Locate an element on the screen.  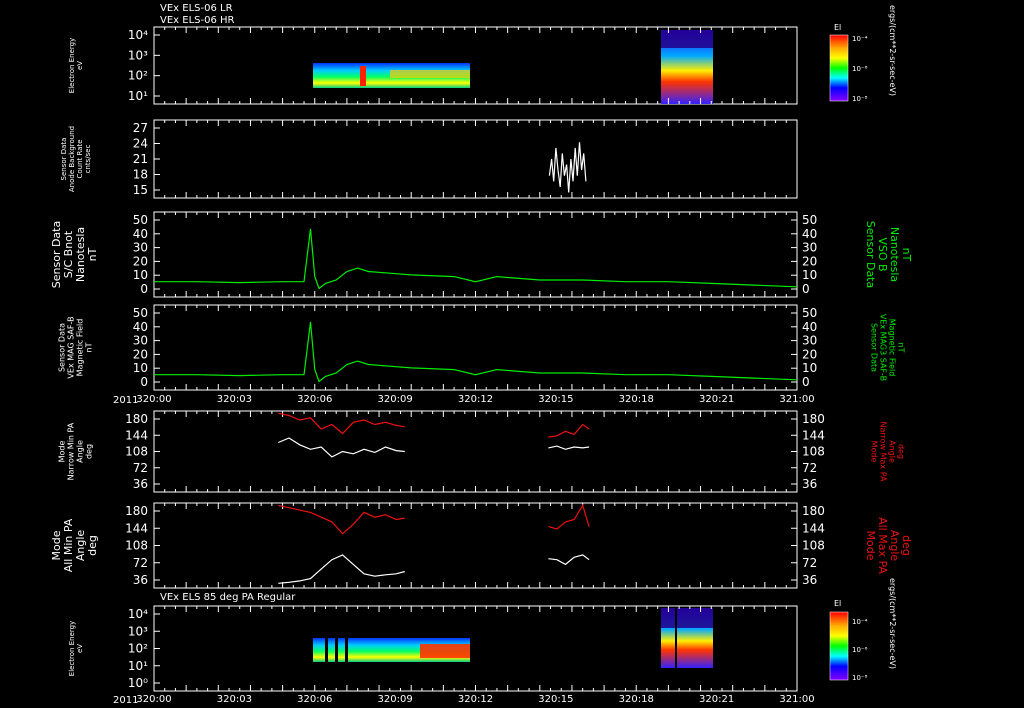
y-tick-label-right: 36 is located at coordinates (809, 484).